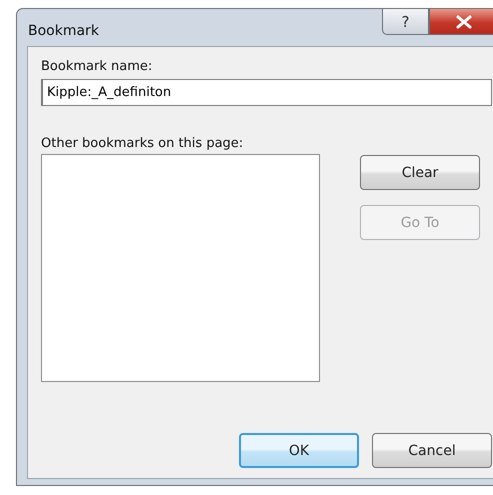  I want to click on window-title: Bookmark, so click(63, 31).